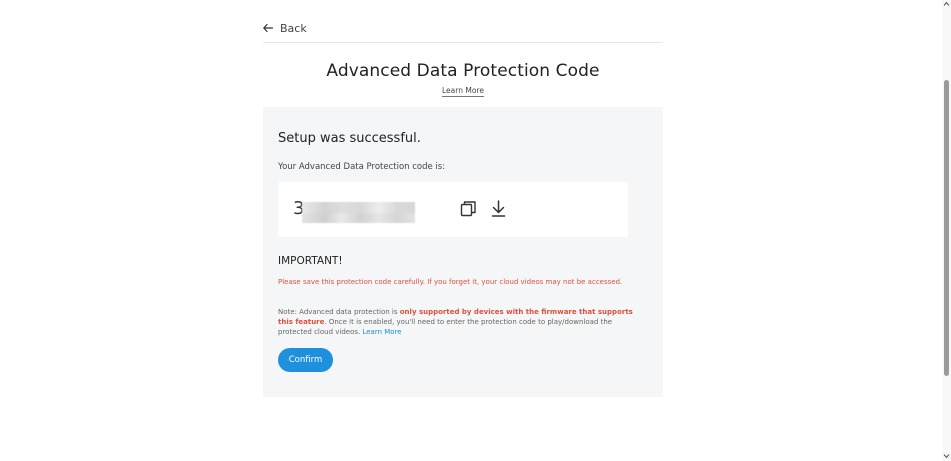  I want to click on vertical-scrollbar, so click(946, 230).